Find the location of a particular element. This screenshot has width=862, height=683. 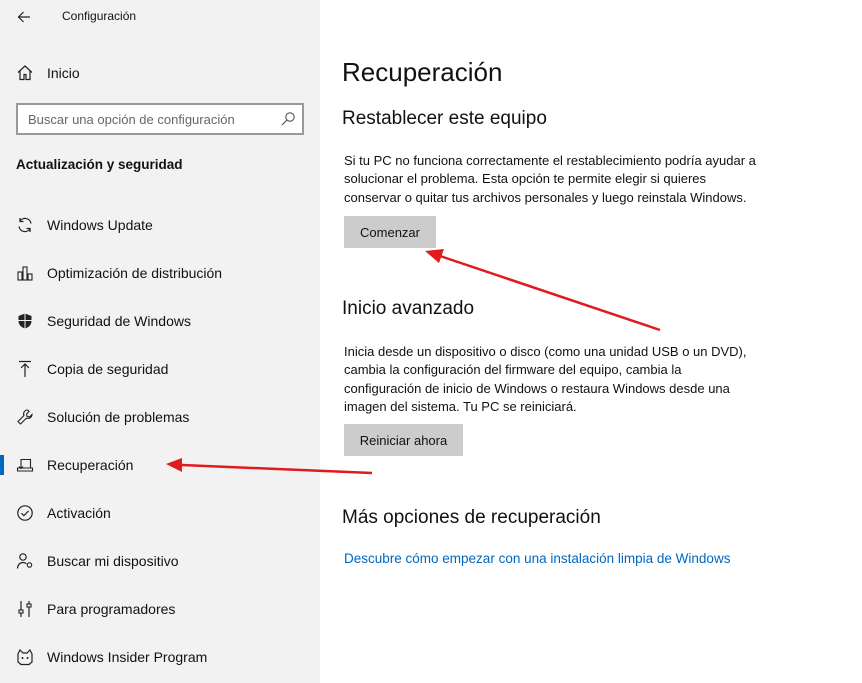

sidebar-item-troubleshoot: Solución de problemas is located at coordinates (160, 417).